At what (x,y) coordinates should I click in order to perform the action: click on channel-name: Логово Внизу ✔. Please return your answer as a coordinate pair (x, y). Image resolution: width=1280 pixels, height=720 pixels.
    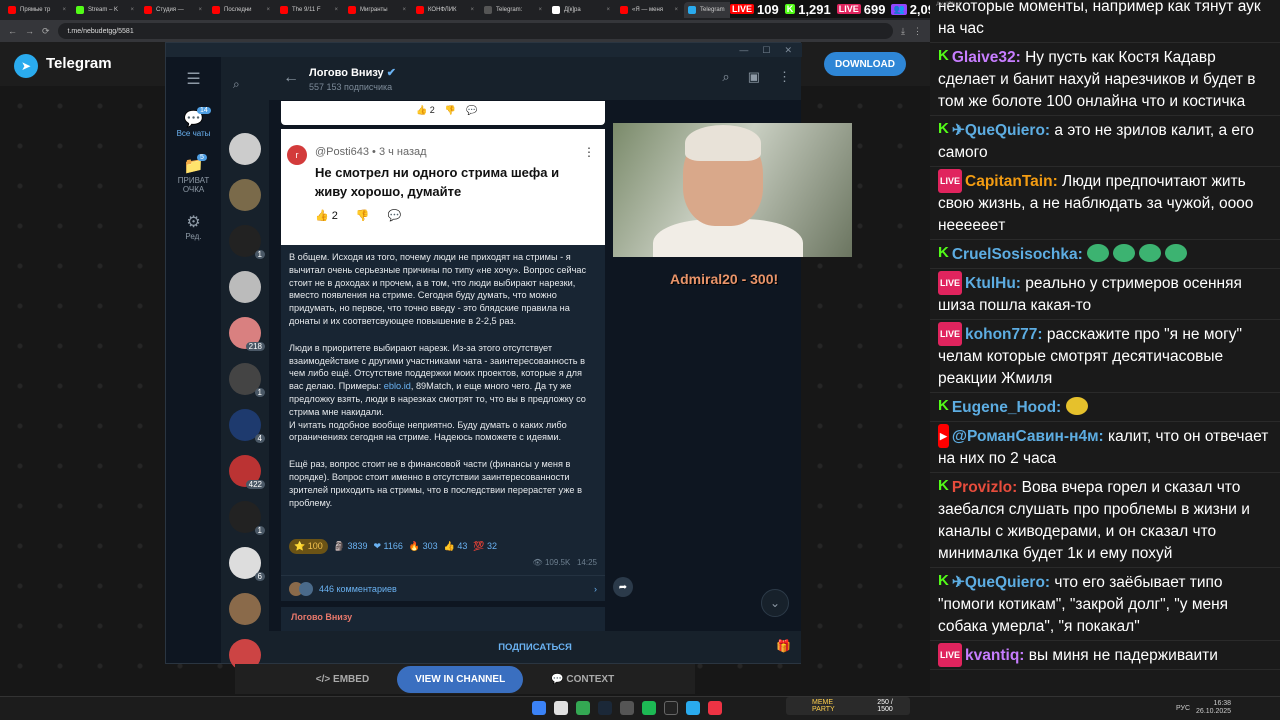
    Looking at the image, I should click on (352, 72).